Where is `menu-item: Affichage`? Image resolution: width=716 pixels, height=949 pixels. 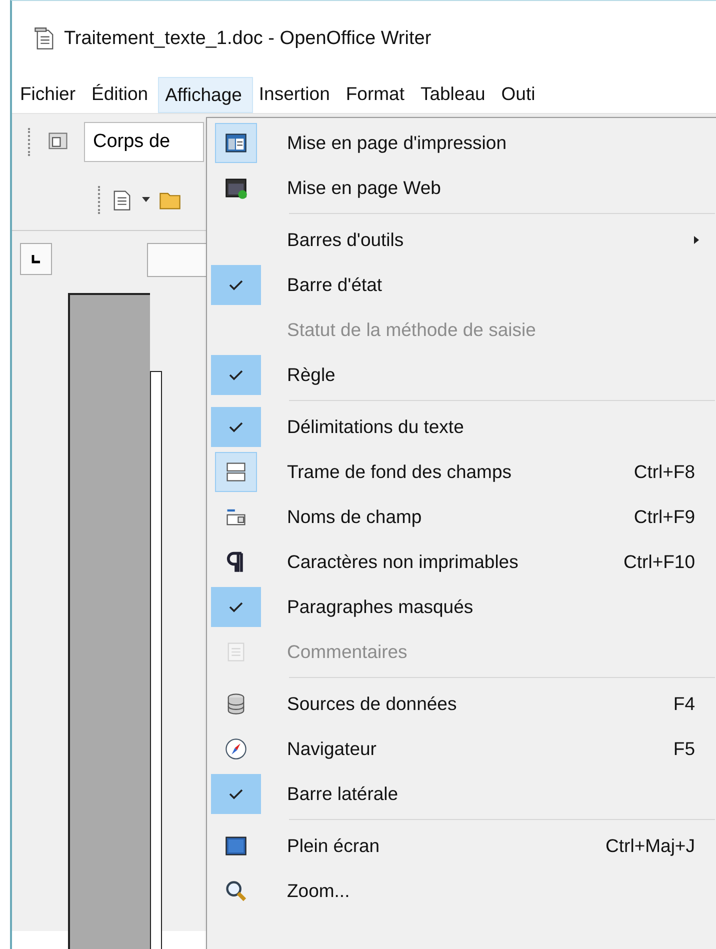
menu-item: Affichage is located at coordinates (205, 95).